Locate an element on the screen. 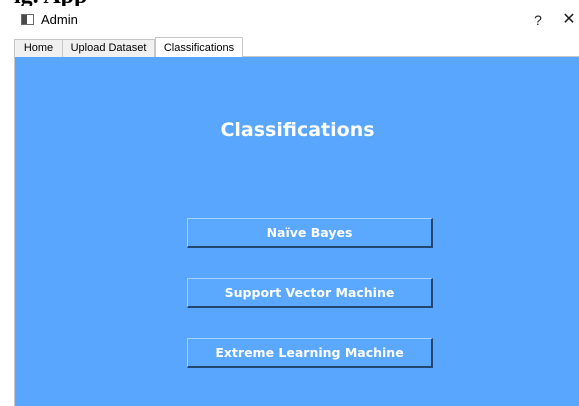 The image size is (579, 406). tab-home: Home is located at coordinates (38, 48).